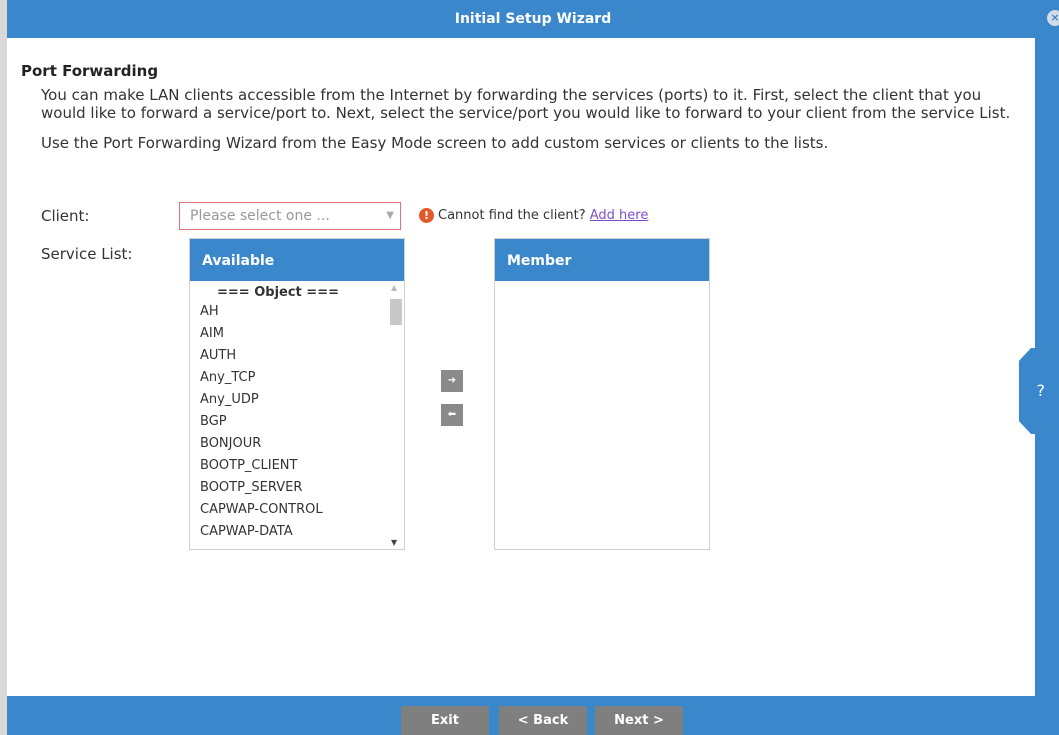 This screenshot has height=735, width=1059. What do you see at coordinates (297, 312) in the screenshot?
I see `list-item: AH` at bounding box center [297, 312].